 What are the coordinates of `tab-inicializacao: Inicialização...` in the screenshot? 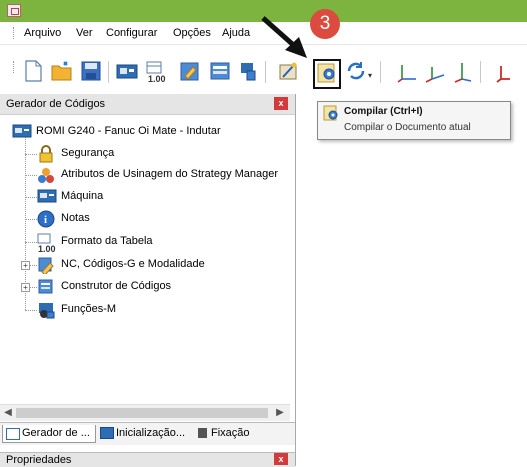 It's located at (144, 433).